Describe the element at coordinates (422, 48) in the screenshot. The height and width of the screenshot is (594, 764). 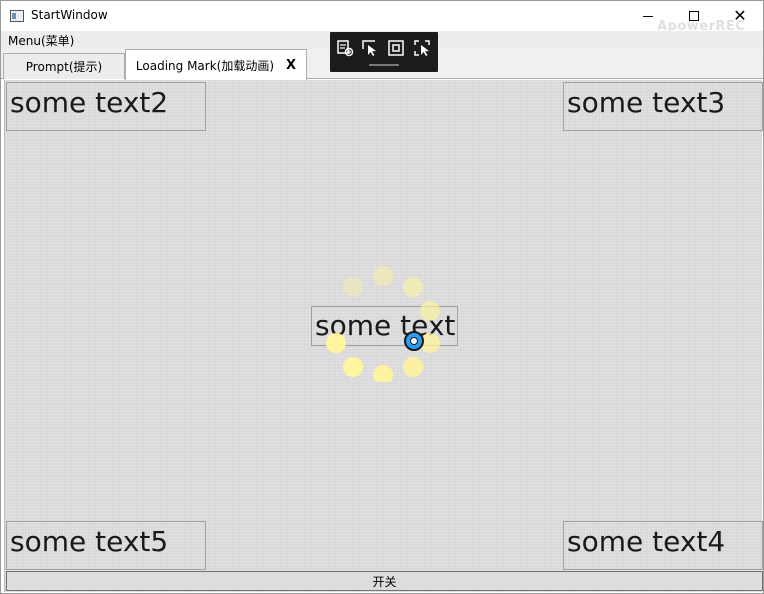
I see `custom-area-icon` at that location.